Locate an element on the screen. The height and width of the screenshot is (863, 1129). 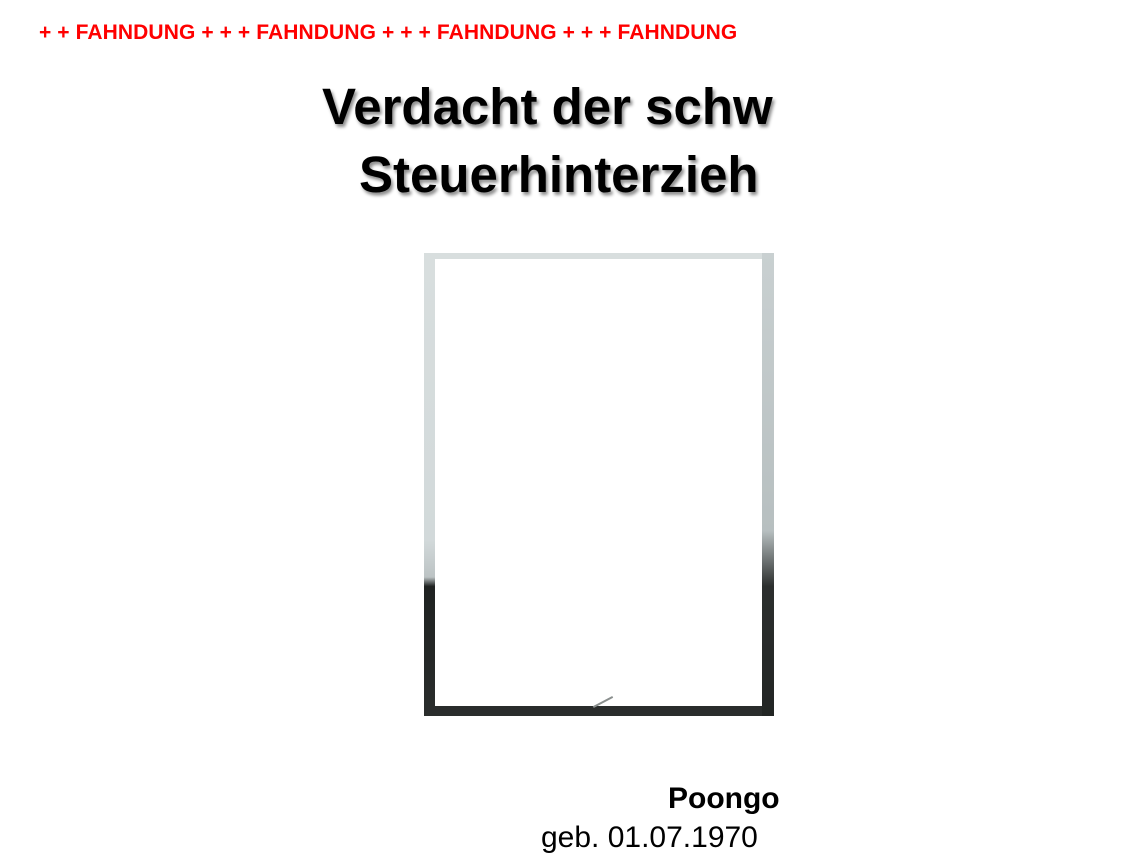
photo-edge-shade is located at coordinates (768, 484).